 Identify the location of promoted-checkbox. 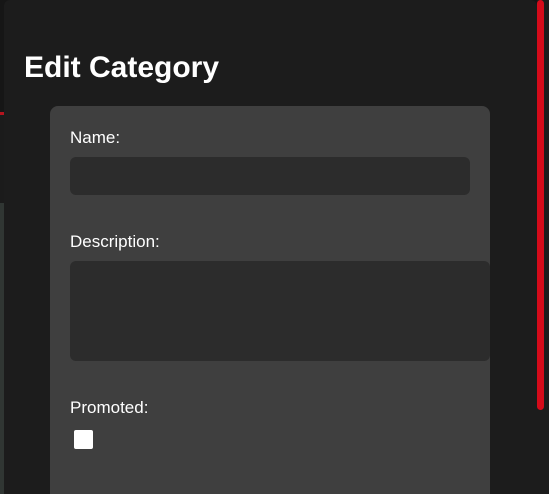
(83, 439).